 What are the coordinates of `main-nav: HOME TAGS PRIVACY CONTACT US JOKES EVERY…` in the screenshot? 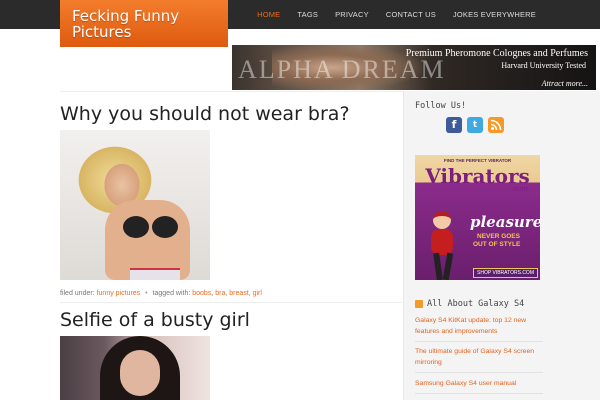 It's located at (420, 14).